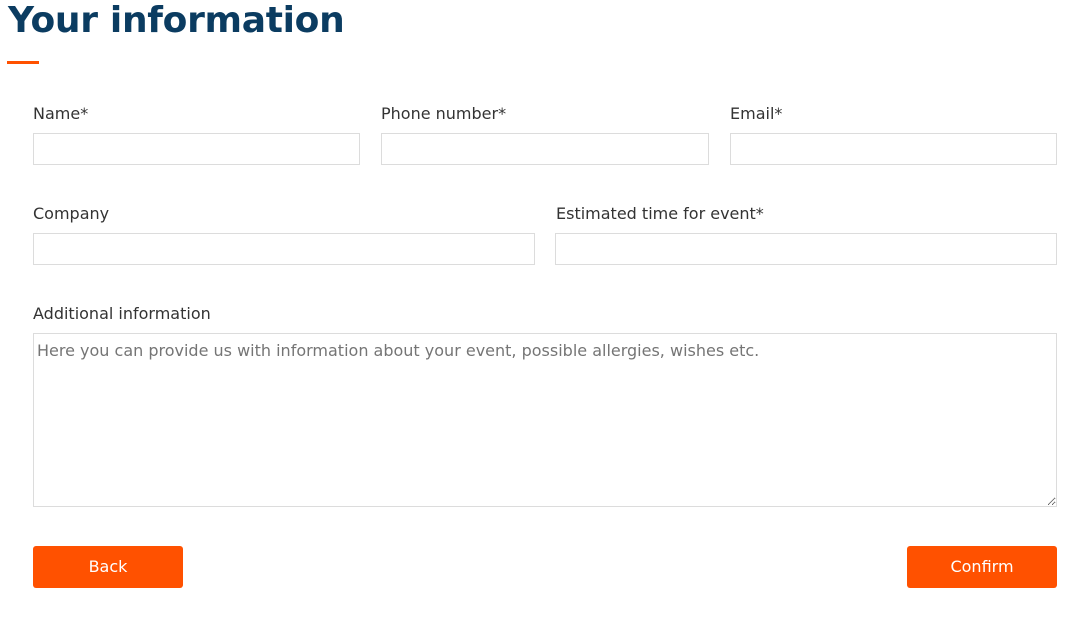  I want to click on additional-information-label: Additional information, so click(122, 313).